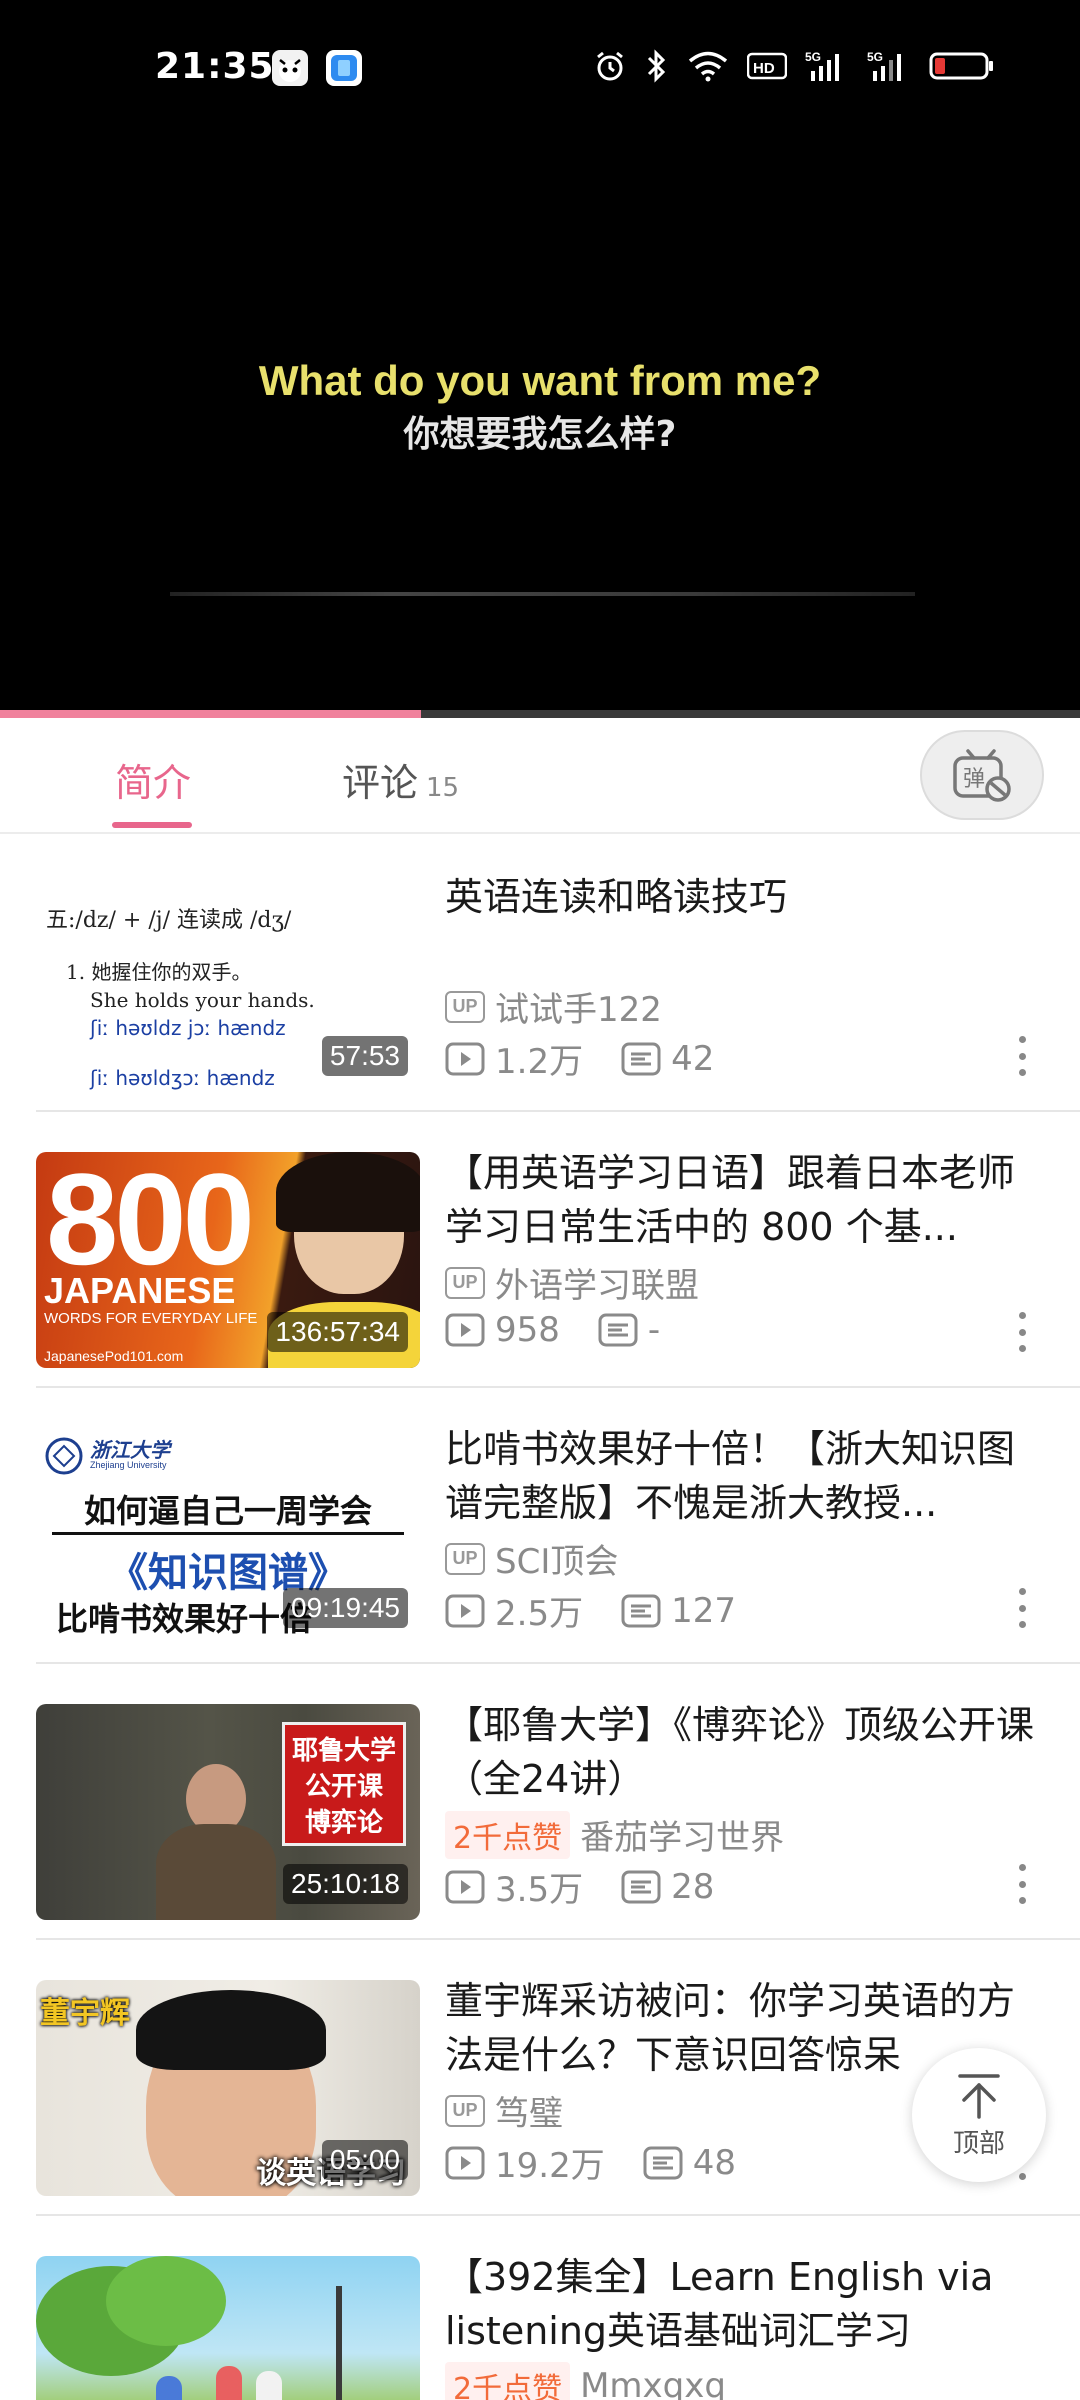 This screenshot has width=1080, height=2400. Describe the element at coordinates (85, 2013) in the screenshot. I see `thumb-name-label: 董宇辉` at that location.